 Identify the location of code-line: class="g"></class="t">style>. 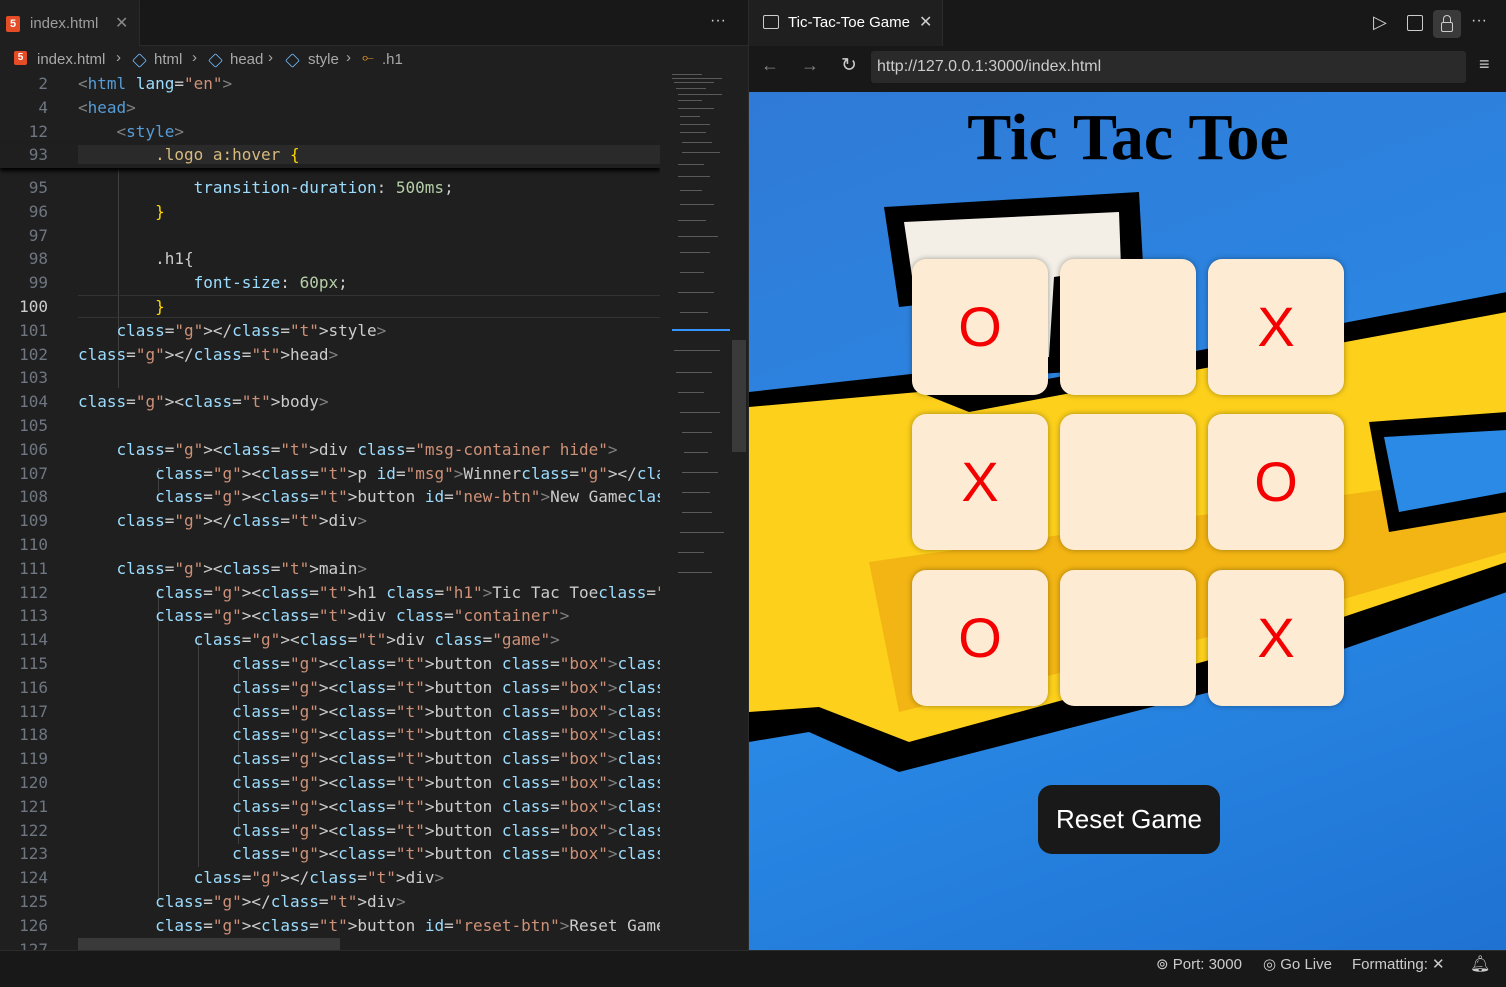
(251, 330).